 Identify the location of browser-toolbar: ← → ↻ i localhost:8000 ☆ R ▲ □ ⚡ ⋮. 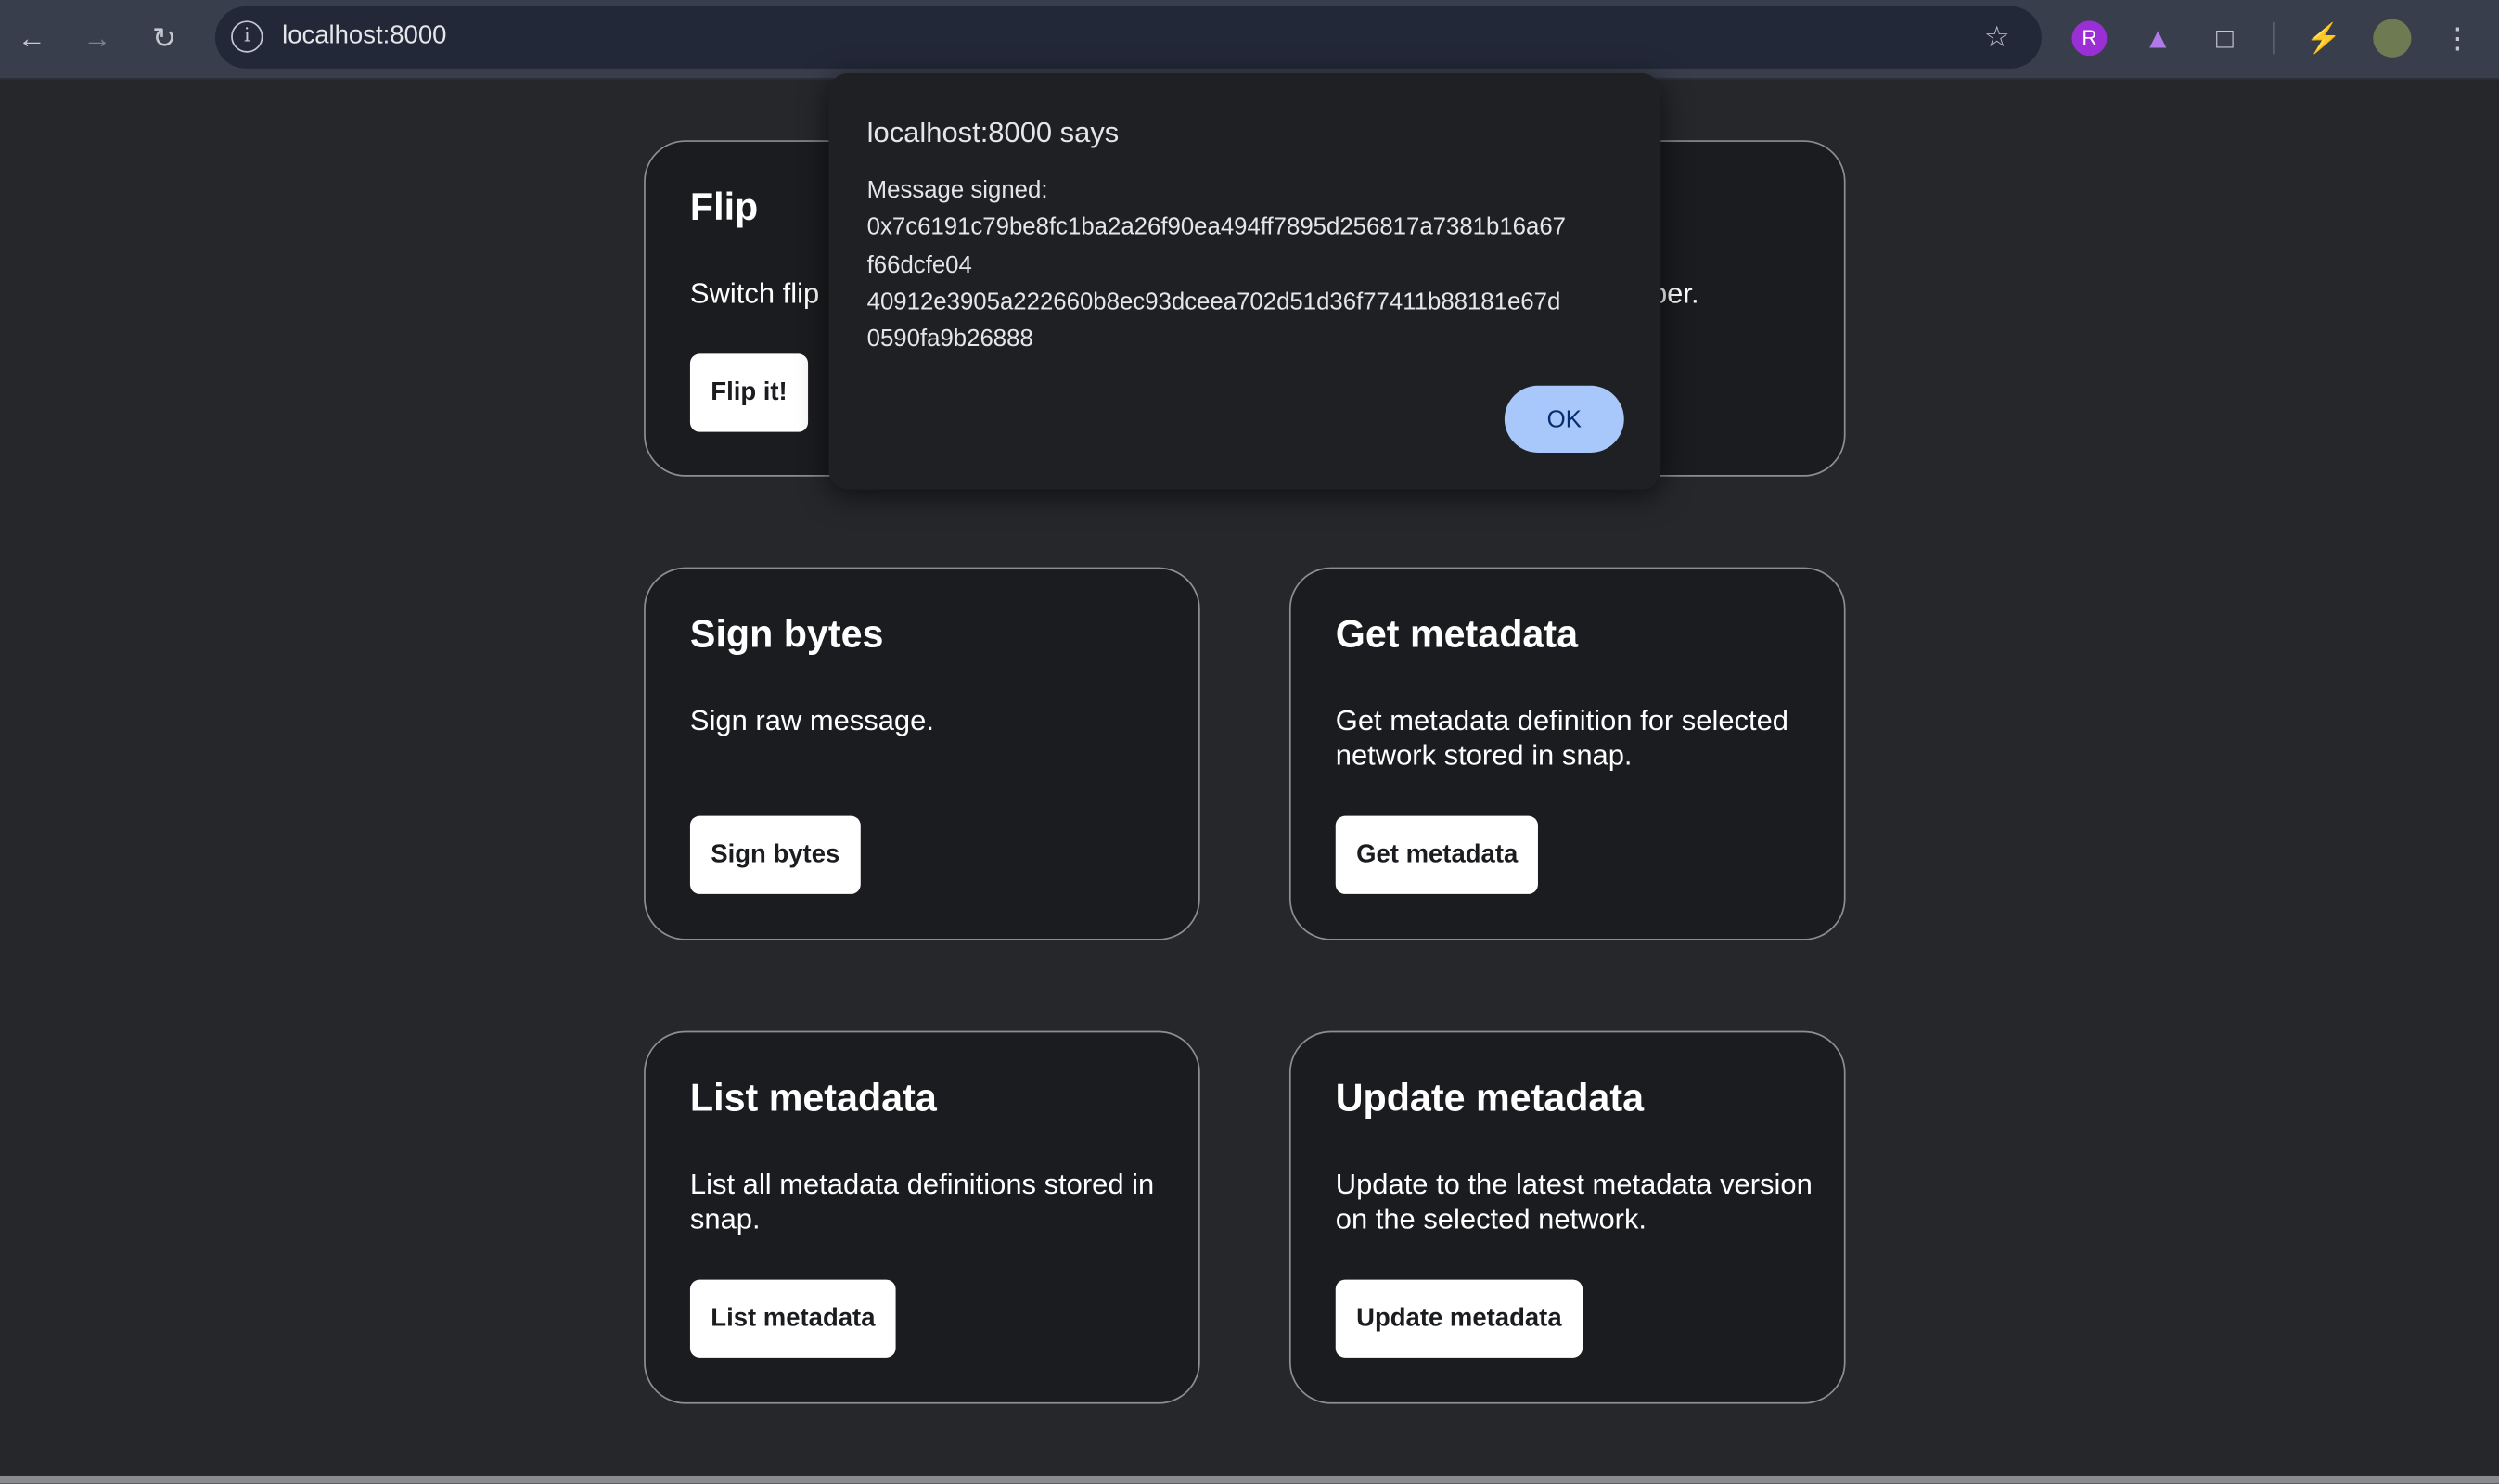
(1249, 40).